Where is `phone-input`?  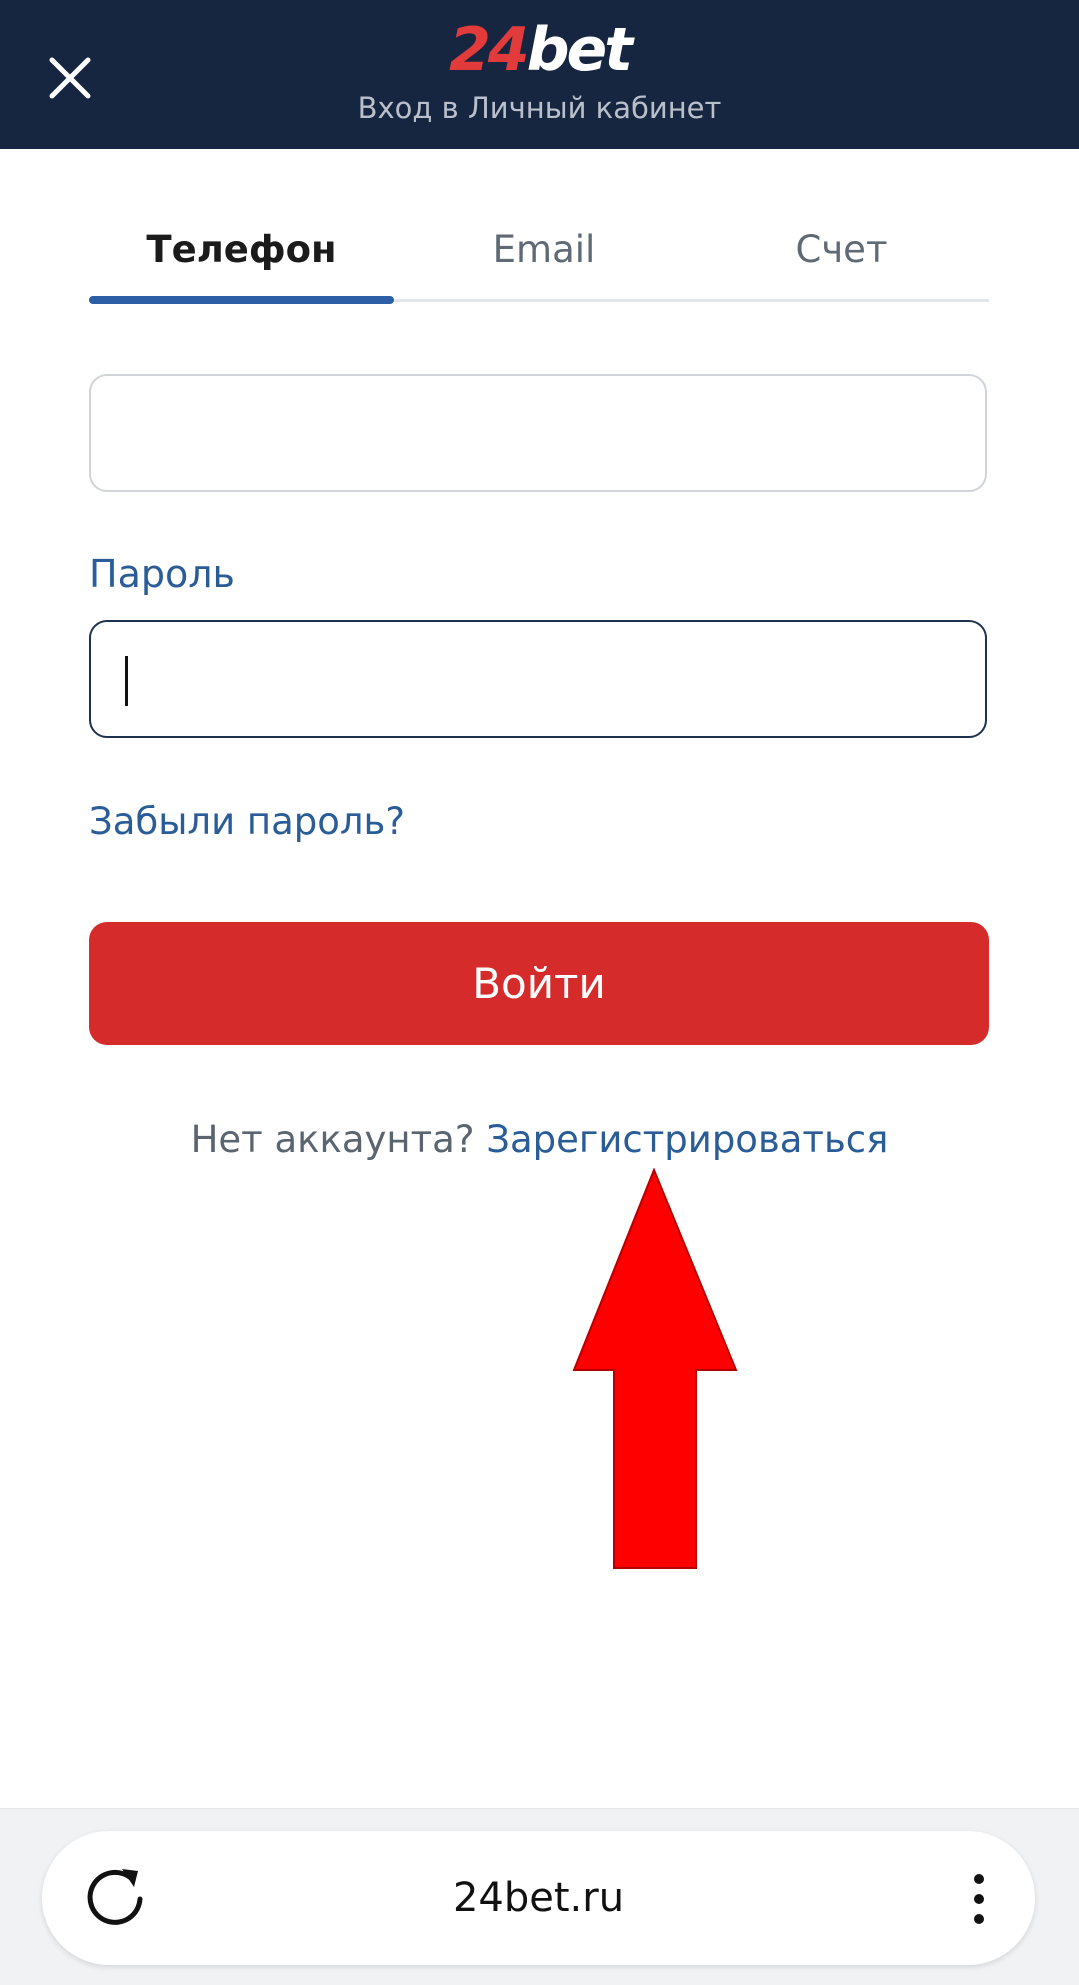
phone-input is located at coordinates (538, 433).